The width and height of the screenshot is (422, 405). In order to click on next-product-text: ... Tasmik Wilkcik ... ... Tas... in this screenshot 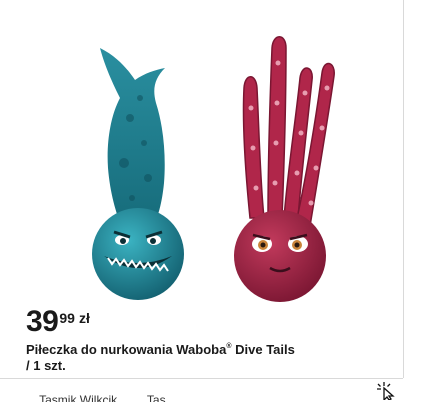, I will do `click(101, 398)`.